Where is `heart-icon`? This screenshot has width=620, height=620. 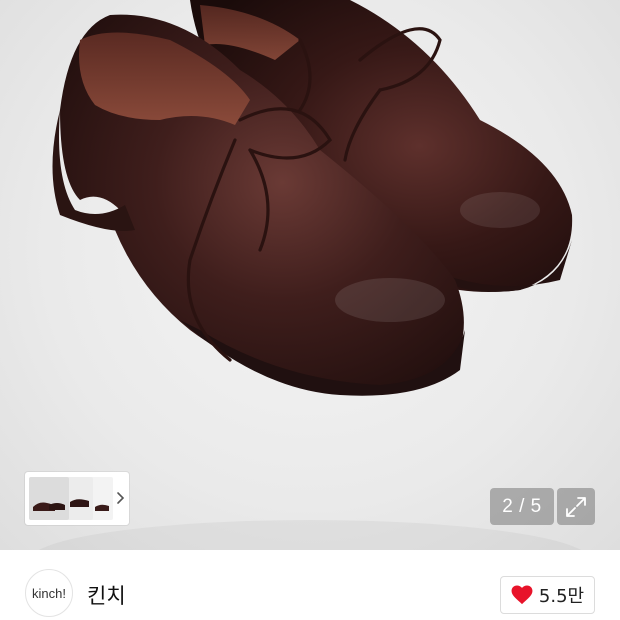 heart-icon is located at coordinates (522, 595).